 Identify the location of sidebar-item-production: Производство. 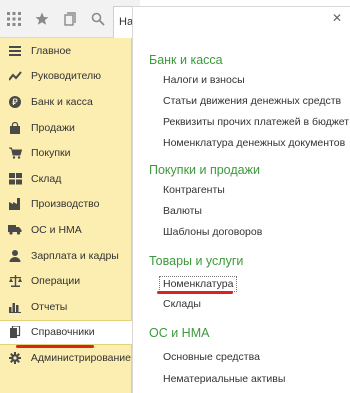
(65, 205).